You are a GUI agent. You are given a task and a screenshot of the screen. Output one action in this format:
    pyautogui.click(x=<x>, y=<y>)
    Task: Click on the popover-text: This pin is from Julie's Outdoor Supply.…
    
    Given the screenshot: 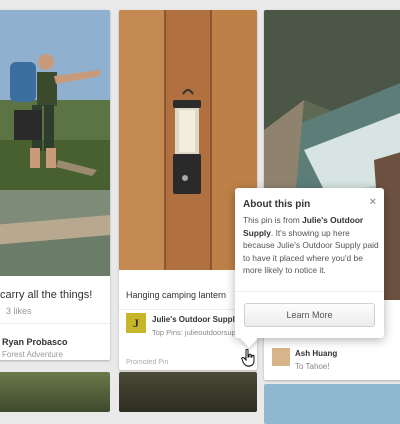 What is the action you would take?
    pyautogui.click(x=311, y=245)
    